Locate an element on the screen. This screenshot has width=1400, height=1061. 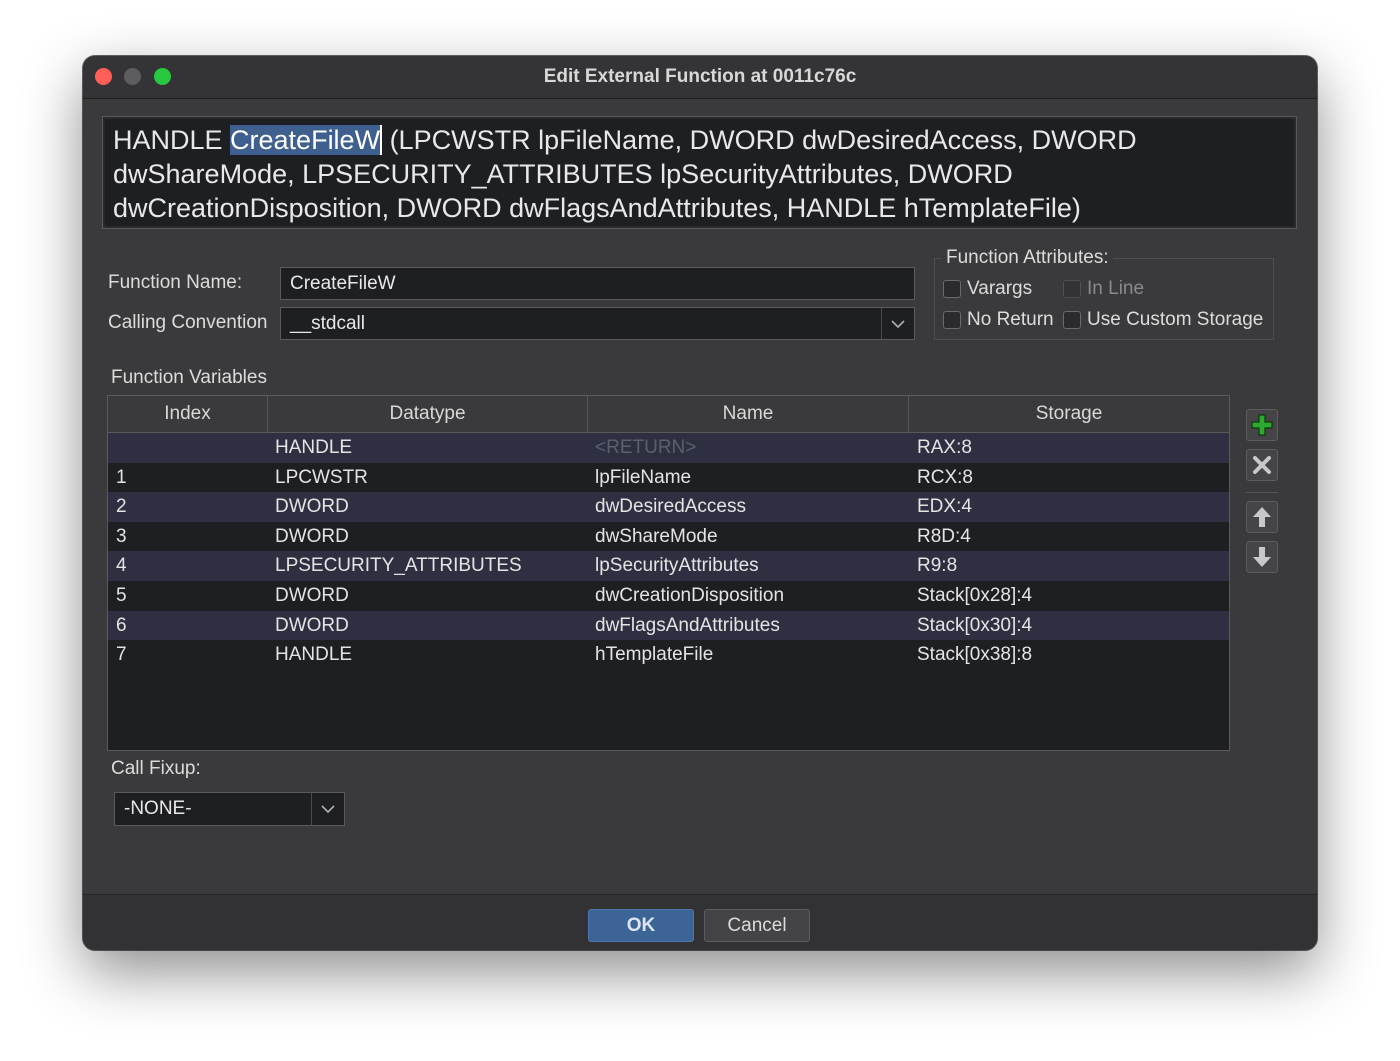
title-bar: Edit External Function at 0011c76c is located at coordinates (700, 77).